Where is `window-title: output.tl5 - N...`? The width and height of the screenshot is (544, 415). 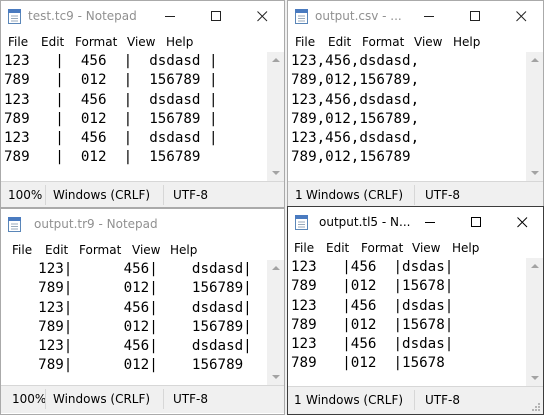
window-title: output.tl5 - N... is located at coordinates (365, 222).